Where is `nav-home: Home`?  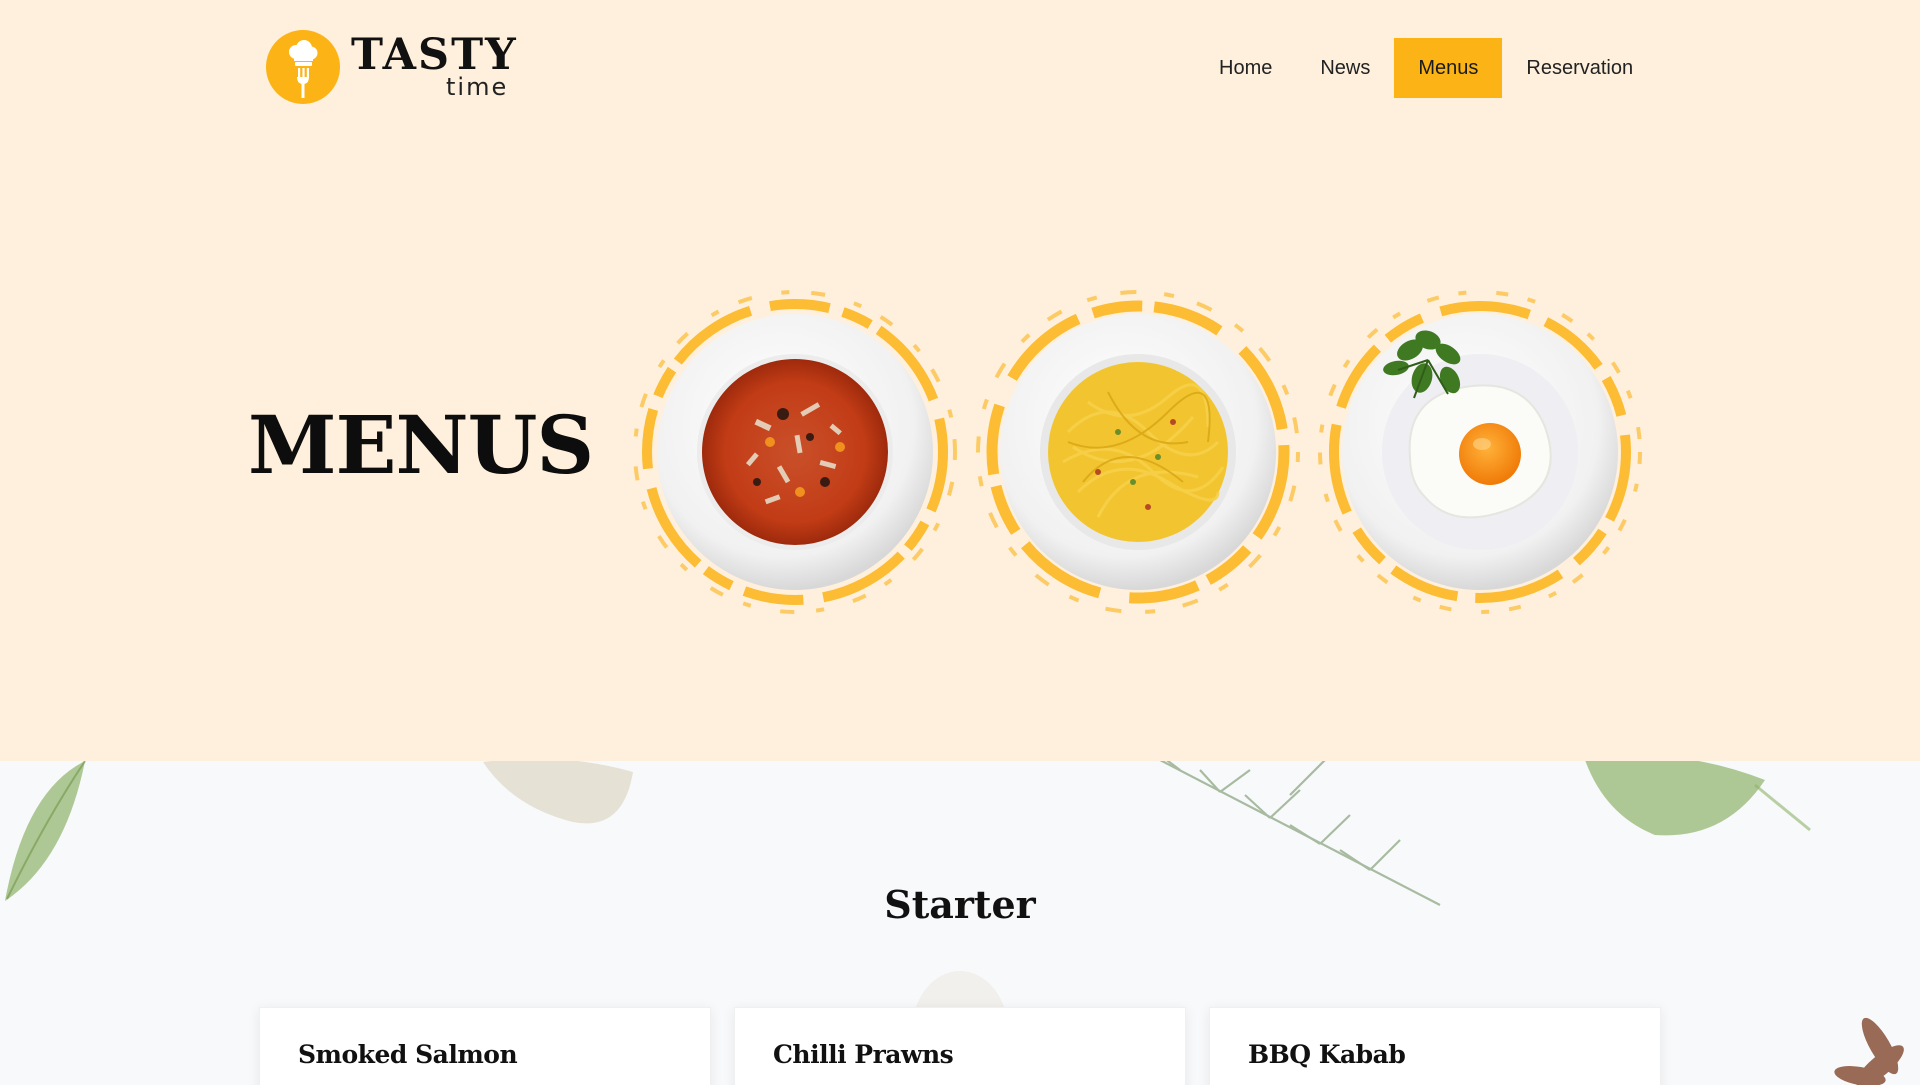 nav-home: Home is located at coordinates (1245, 68).